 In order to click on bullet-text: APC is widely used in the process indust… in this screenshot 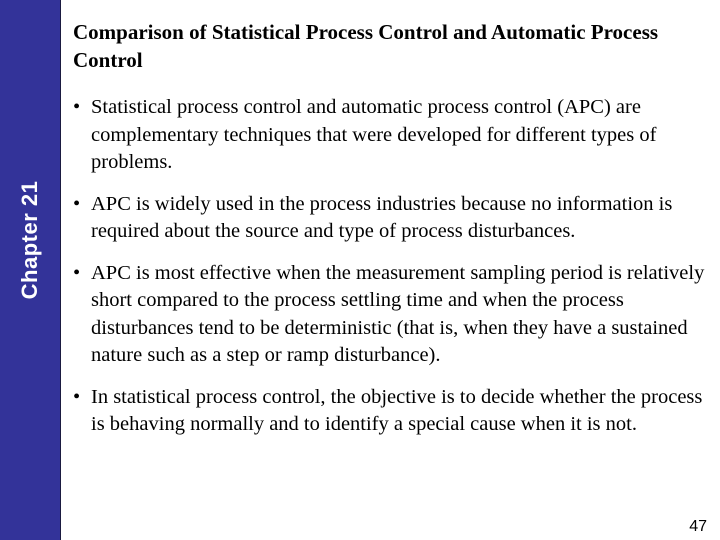, I will do `click(382, 217)`.